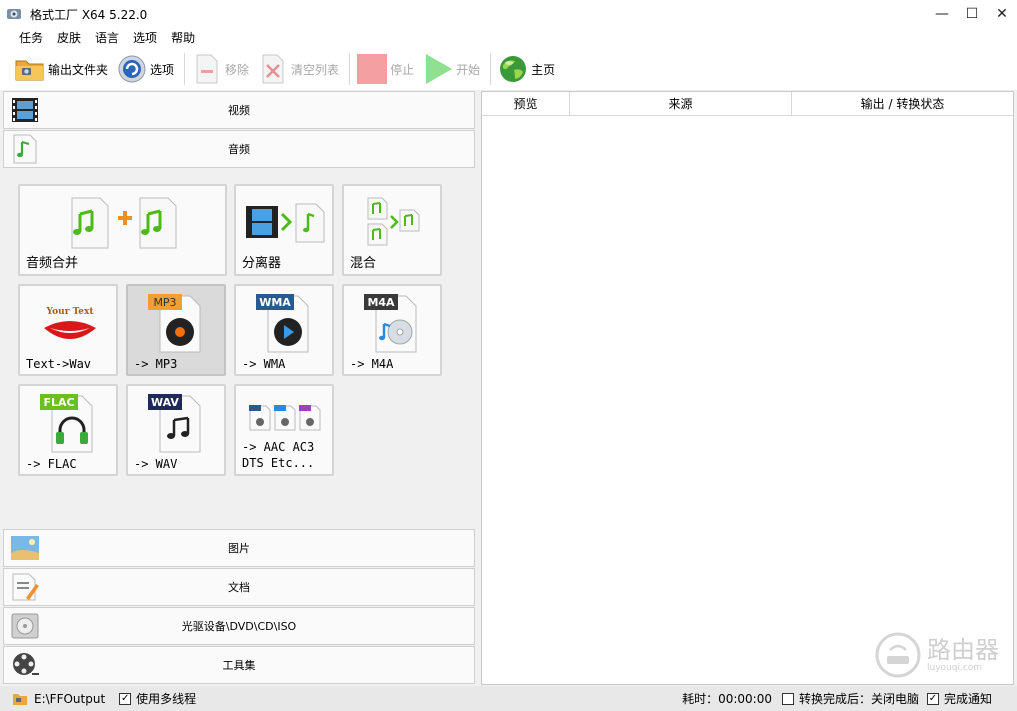 This screenshot has height=711, width=1017. I want to click on m4a-icon: M4A, so click(390, 323).